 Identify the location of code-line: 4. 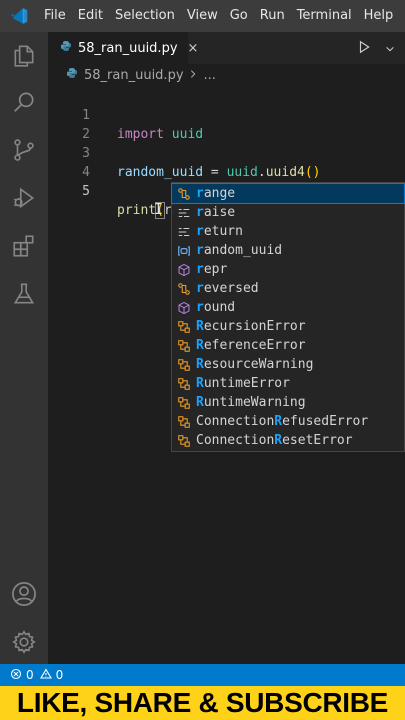
(226, 162).